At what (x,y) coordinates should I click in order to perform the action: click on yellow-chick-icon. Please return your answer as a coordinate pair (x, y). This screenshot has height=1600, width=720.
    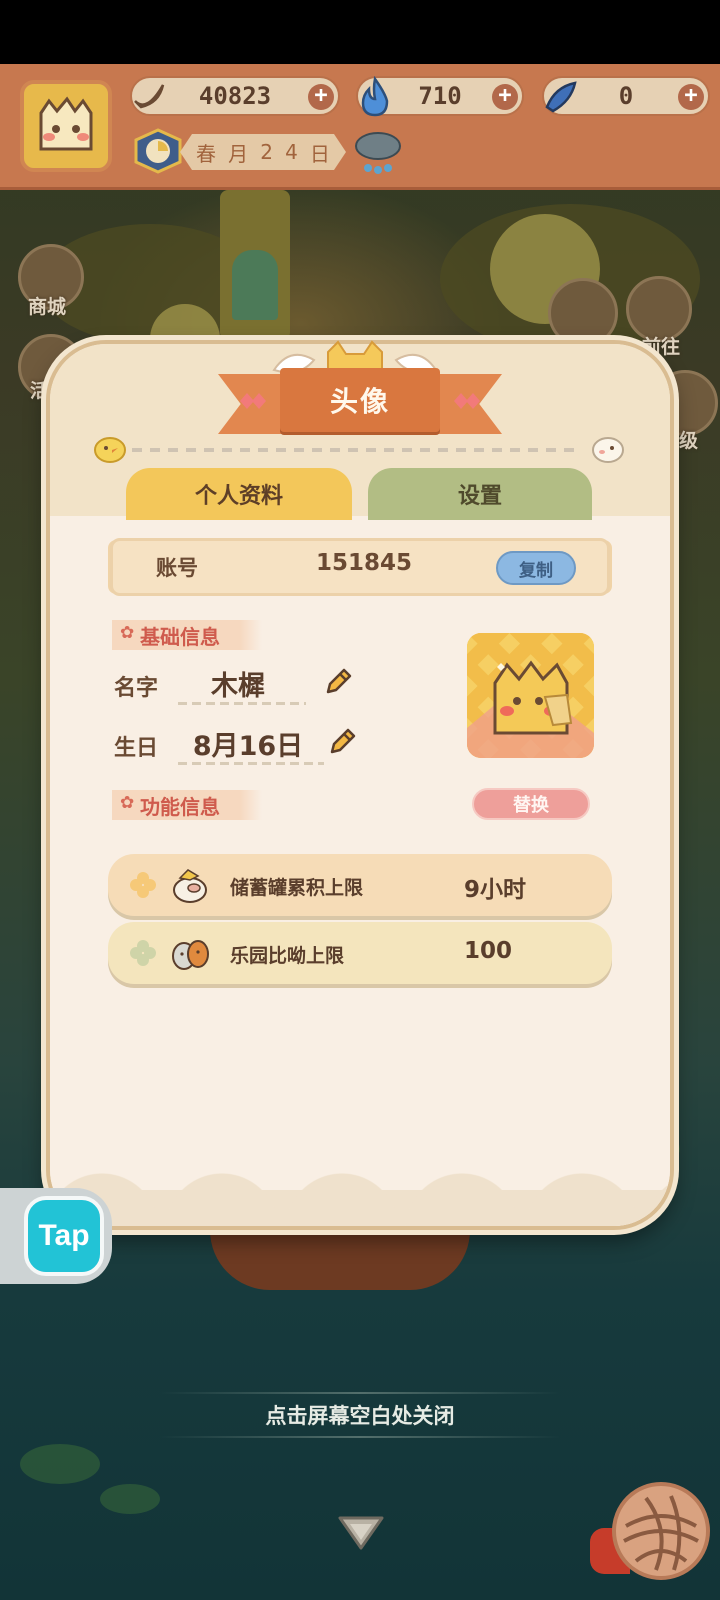
    Looking at the image, I should click on (110, 450).